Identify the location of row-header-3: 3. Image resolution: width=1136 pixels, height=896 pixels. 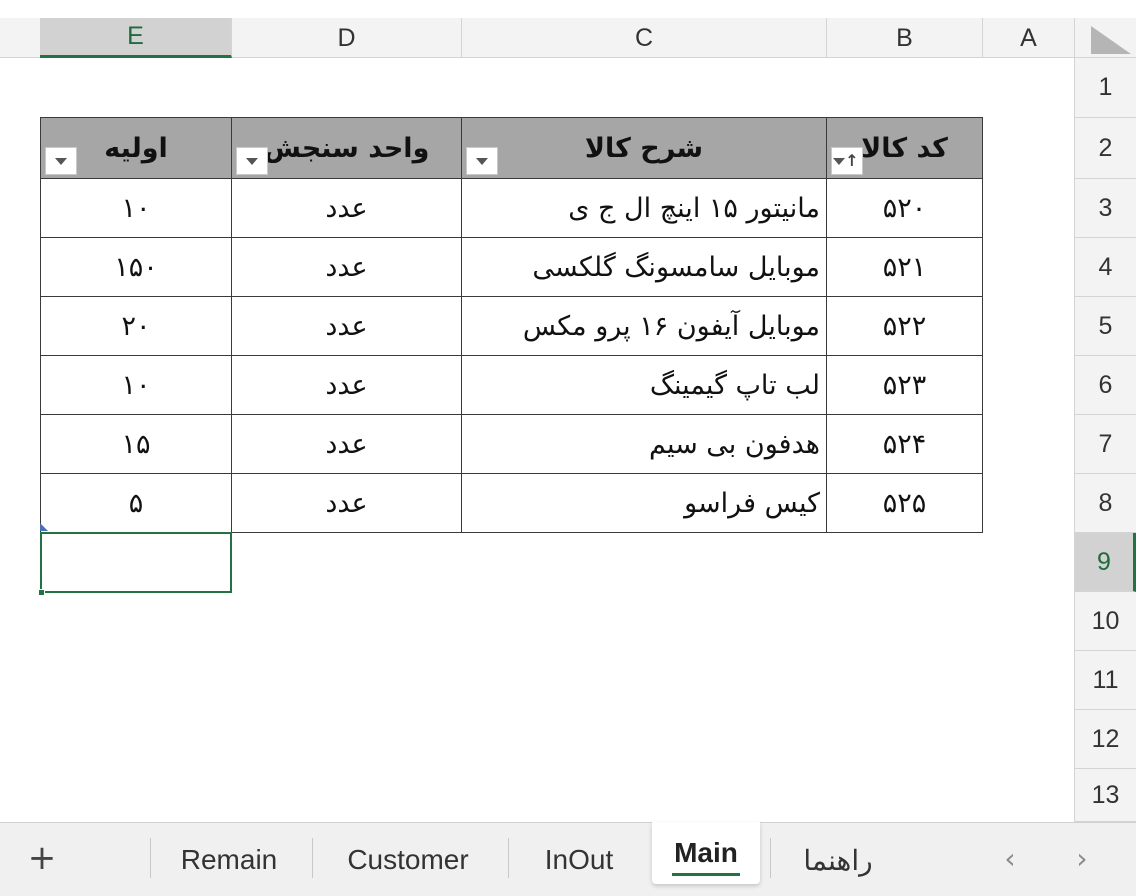
(1105, 208).